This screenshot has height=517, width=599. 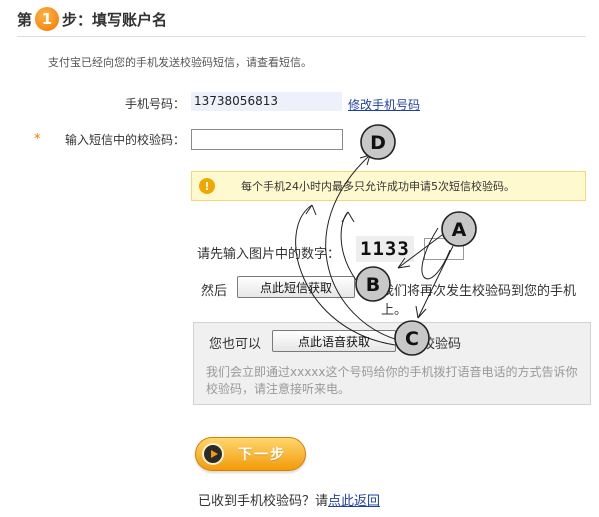 What do you see at coordinates (263, 501) in the screenshot?
I see `return-prompt-text: 已收到手机校验码？请` at bounding box center [263, 501].